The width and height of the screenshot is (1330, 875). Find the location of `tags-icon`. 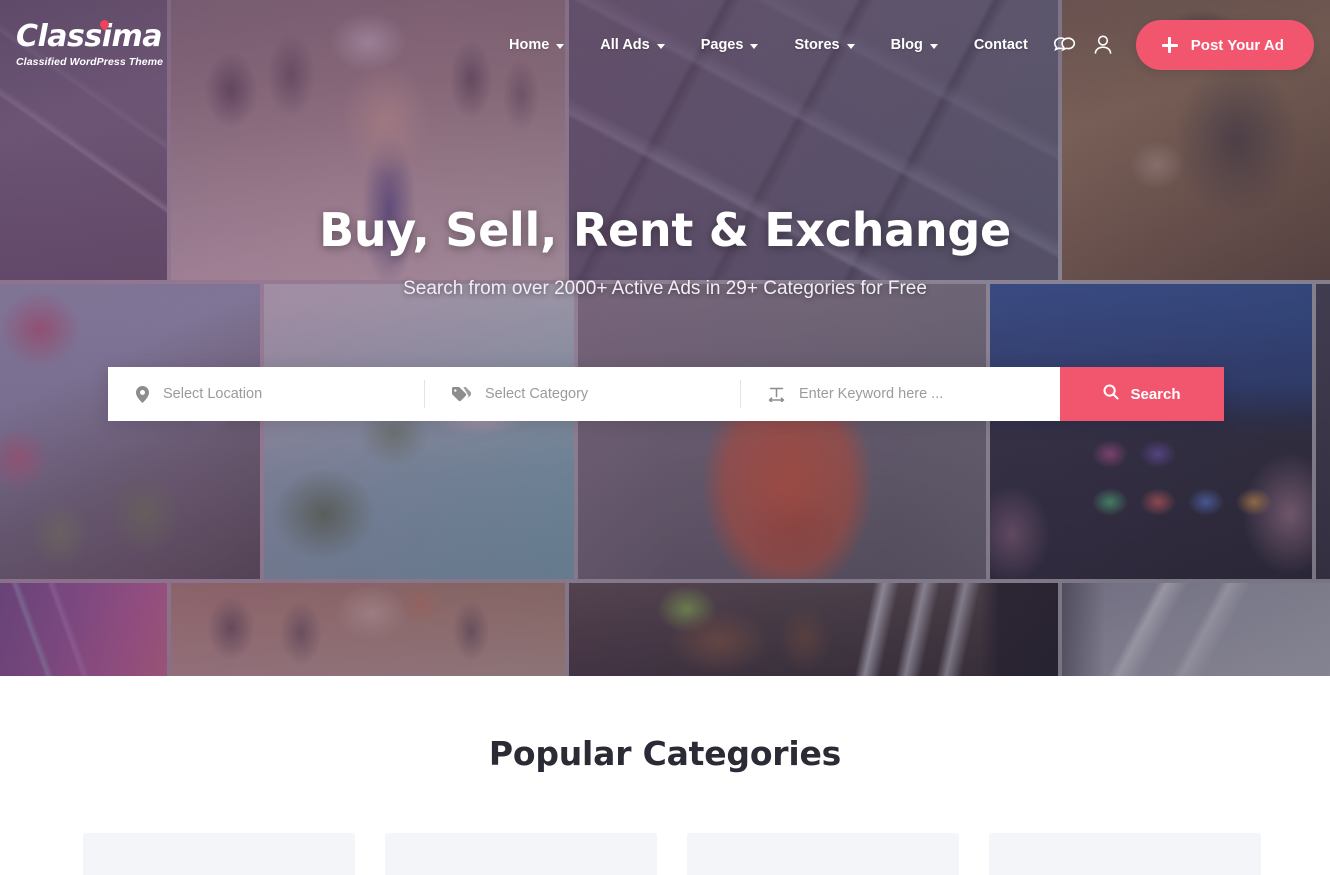

tags-icon is located at coordinates (461, 394).